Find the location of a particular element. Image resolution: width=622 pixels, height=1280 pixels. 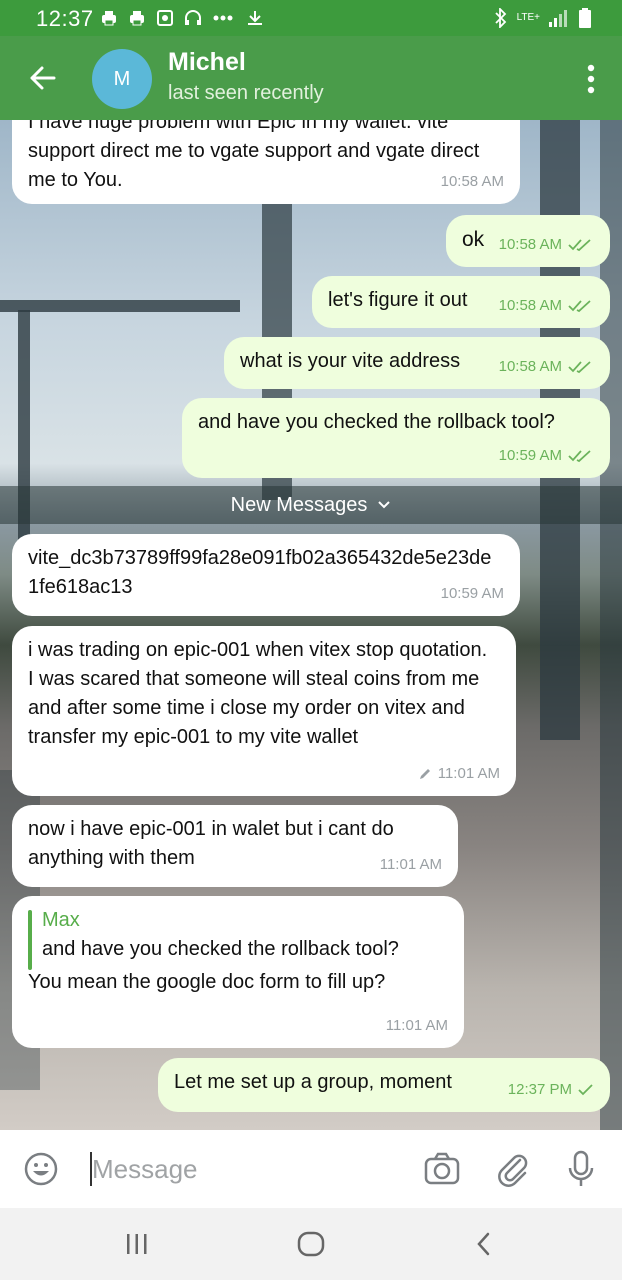

home-icon is located at coordinates (311, 1244).